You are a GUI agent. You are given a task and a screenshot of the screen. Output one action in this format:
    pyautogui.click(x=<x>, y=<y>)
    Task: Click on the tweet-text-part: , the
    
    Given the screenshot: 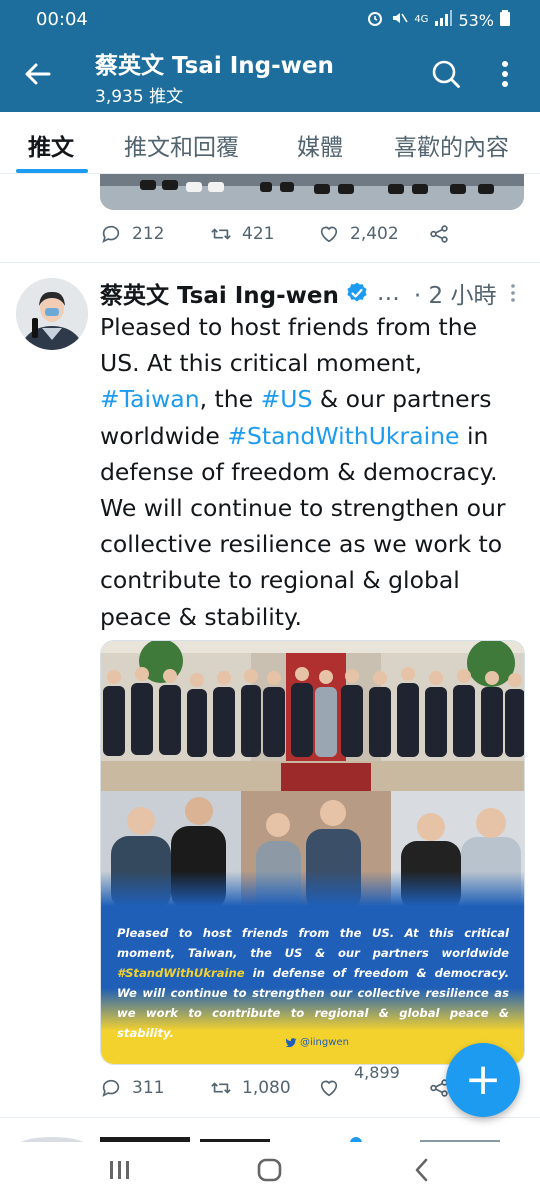 What is the action you would take?
    pyautogui.click(x=230, y=399)
    